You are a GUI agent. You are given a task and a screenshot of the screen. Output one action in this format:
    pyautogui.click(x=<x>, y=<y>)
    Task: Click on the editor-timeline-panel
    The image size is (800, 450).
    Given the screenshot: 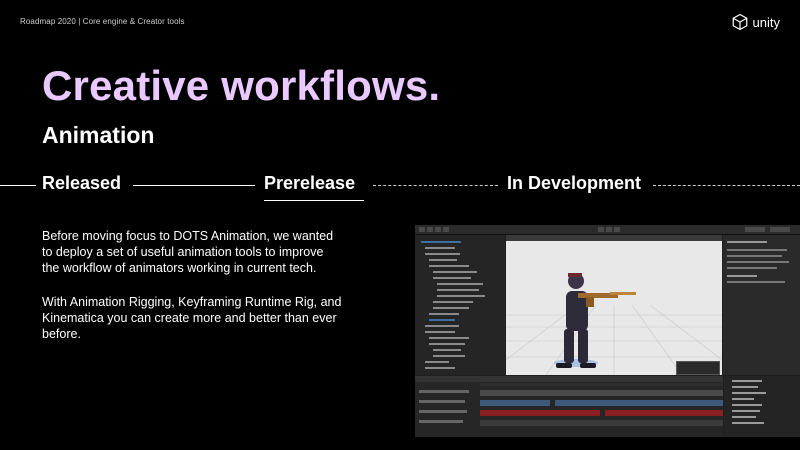 What is the action you would take?
    pyautogui.click(x=569, y=406)
    